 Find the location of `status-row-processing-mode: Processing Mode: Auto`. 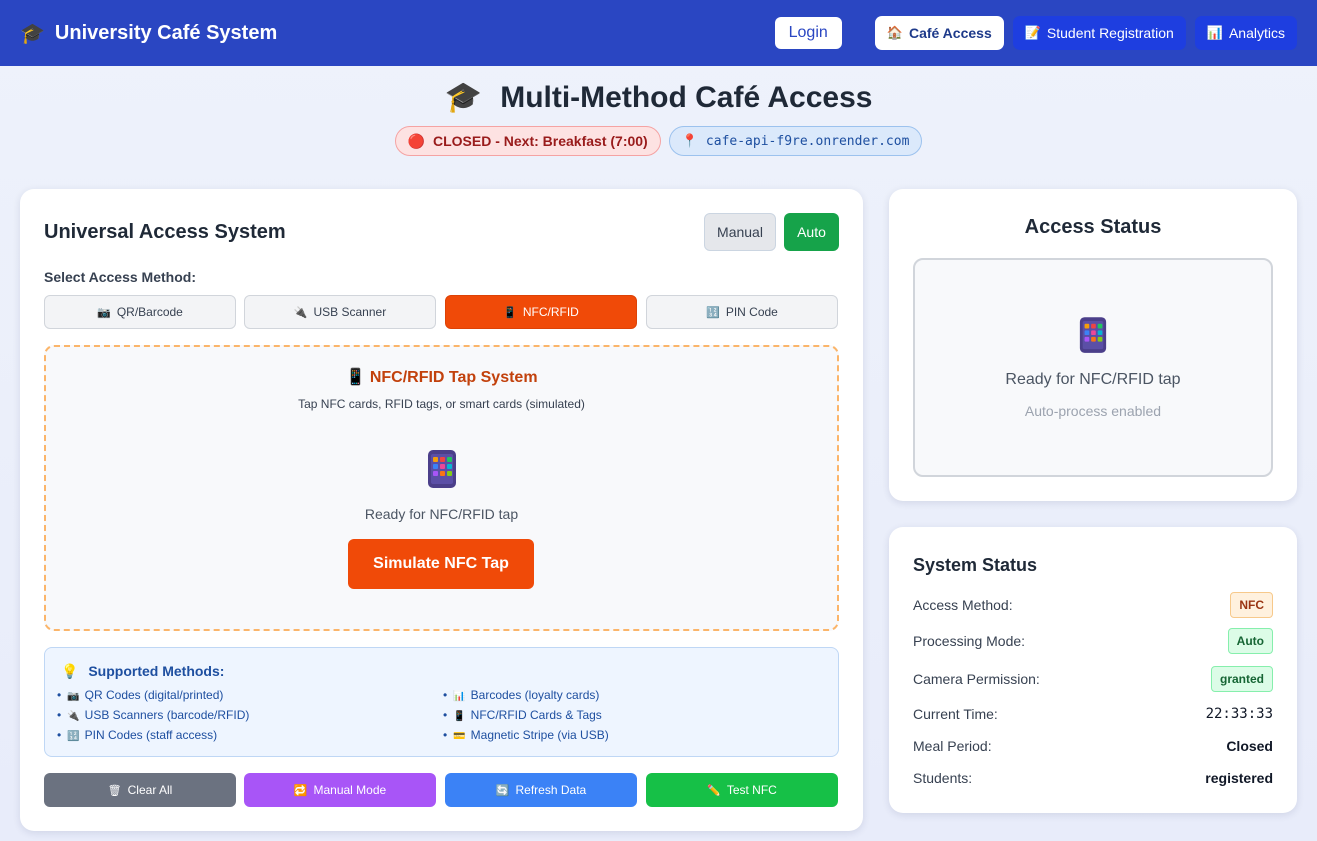

status-row-processing-mode: Processing Mode: Auto is located at coordinates (1093, 641).